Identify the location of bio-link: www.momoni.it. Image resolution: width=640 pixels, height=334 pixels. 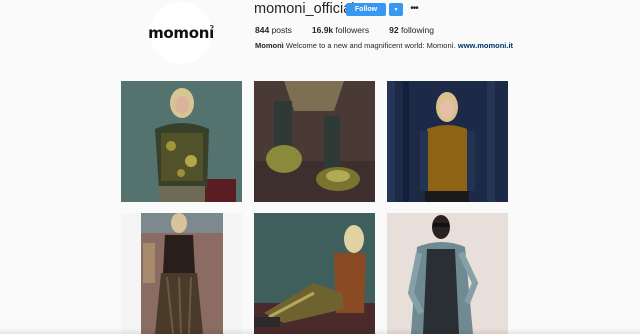
(485, 45).